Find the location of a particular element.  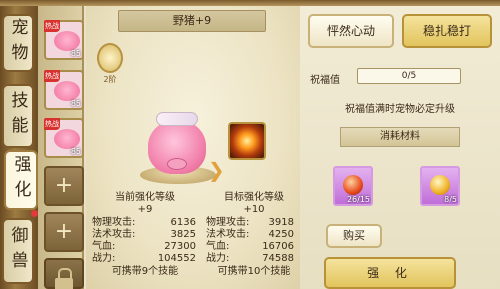

stat-value: 3918 is located at coordinates (281, 222).